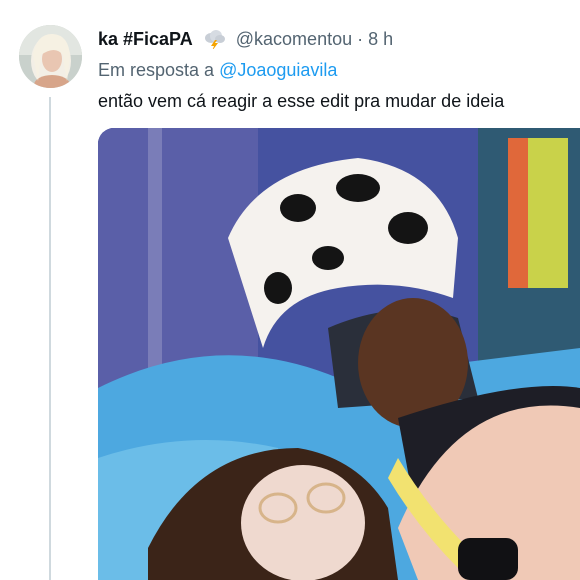 The width and height of the screenshot is (580, 580). I want to click on tweet-header: ka #FicaPA @kacomentou · 8 h, so click(245, 39).